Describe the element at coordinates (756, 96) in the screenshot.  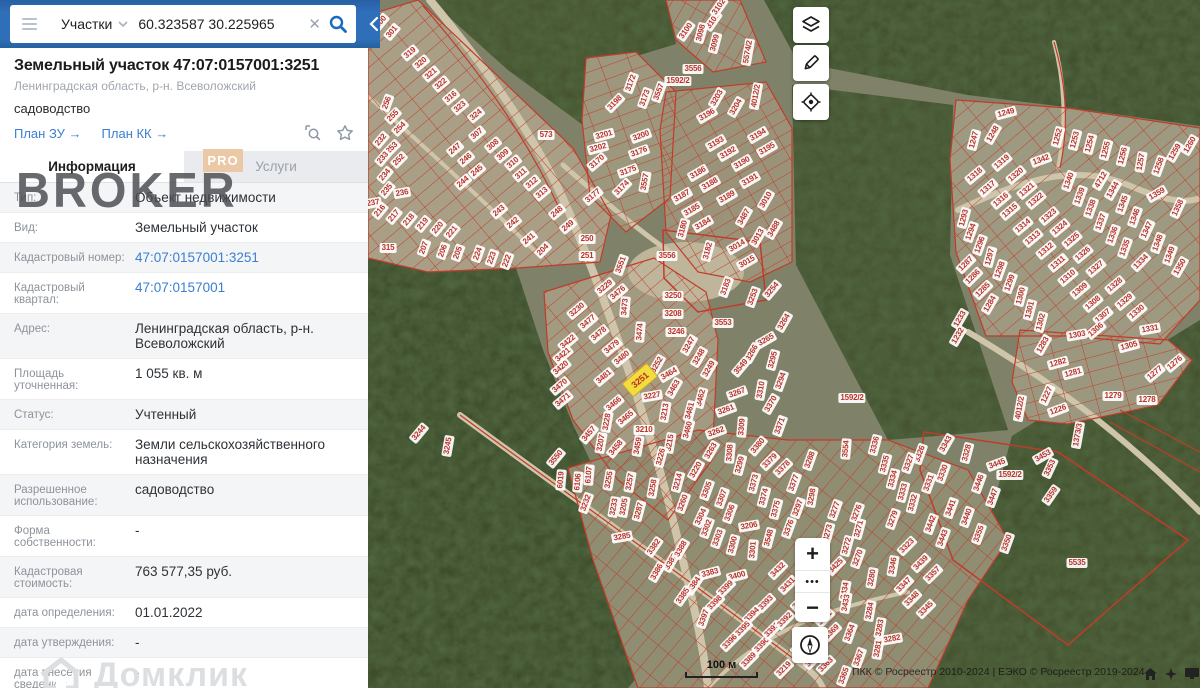
I see `parcel-label: 4012/2` at that location.